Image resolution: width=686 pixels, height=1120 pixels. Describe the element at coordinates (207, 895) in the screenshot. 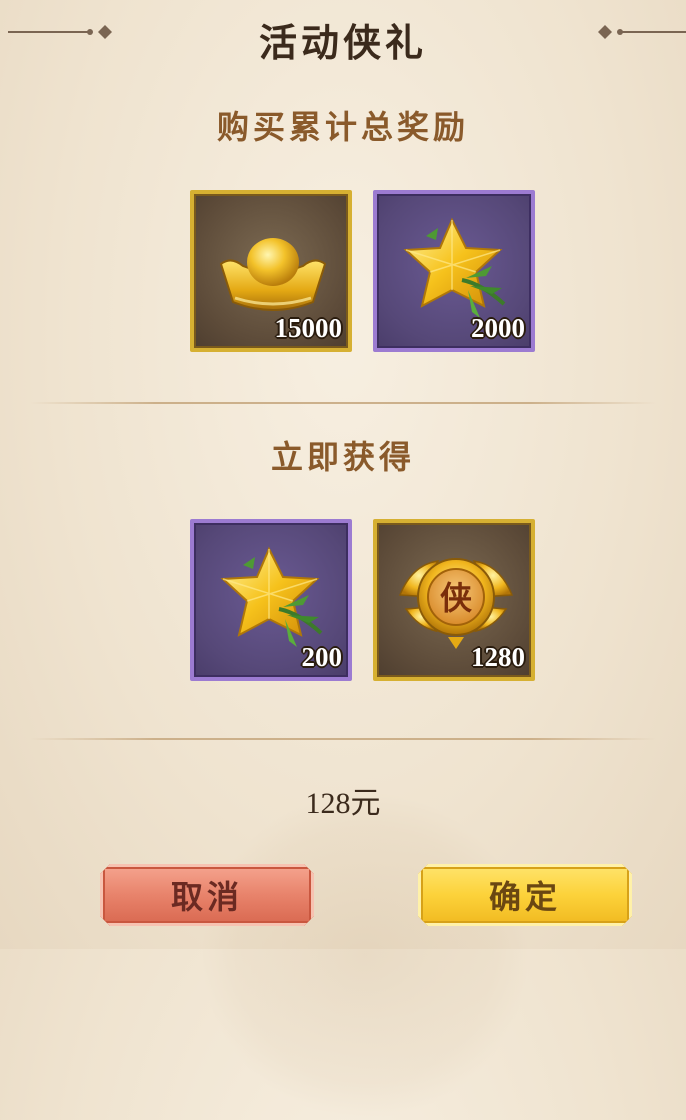

I see `cancel-button: 取消` at that location.